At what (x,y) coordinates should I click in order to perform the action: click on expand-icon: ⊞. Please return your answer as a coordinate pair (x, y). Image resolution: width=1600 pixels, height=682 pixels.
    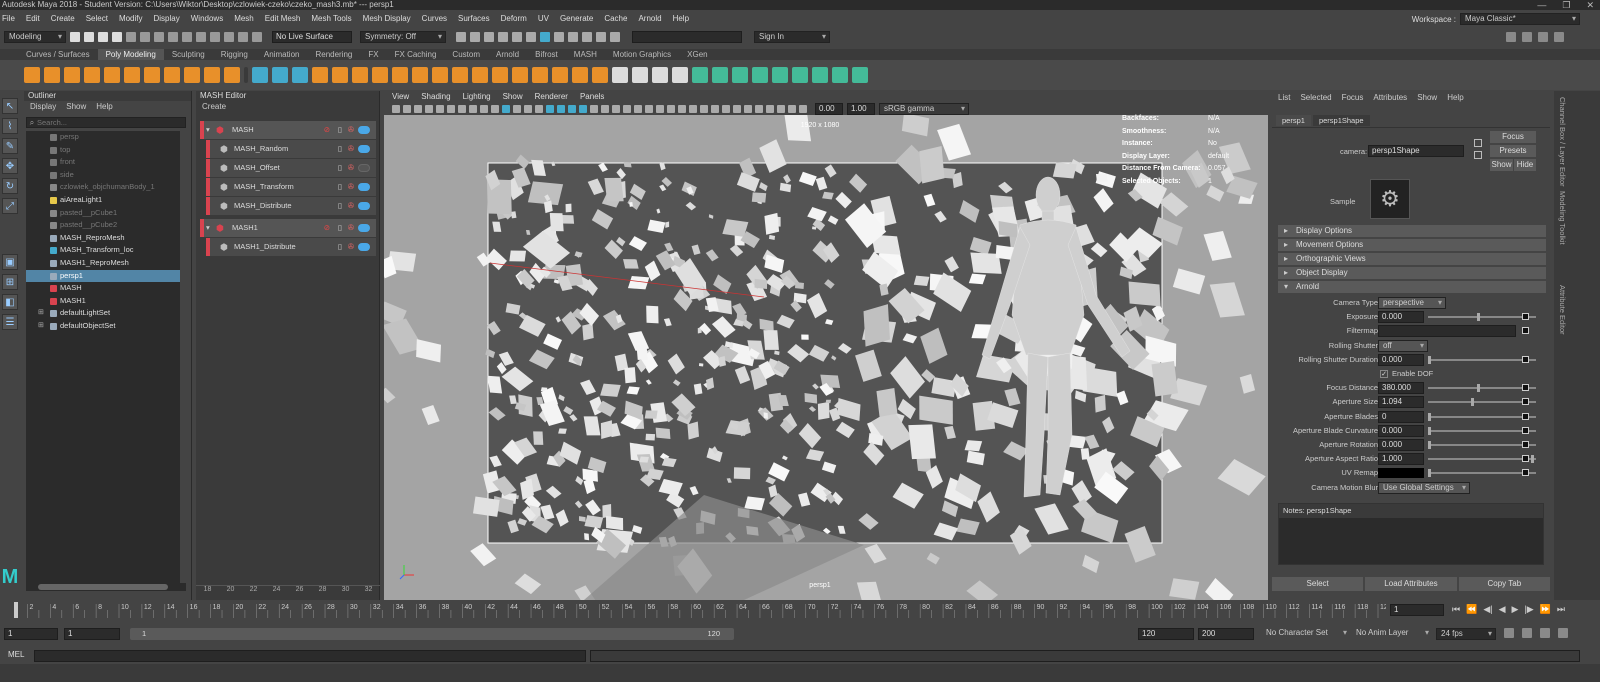
    Looking at the image, I should click on (41, 313).